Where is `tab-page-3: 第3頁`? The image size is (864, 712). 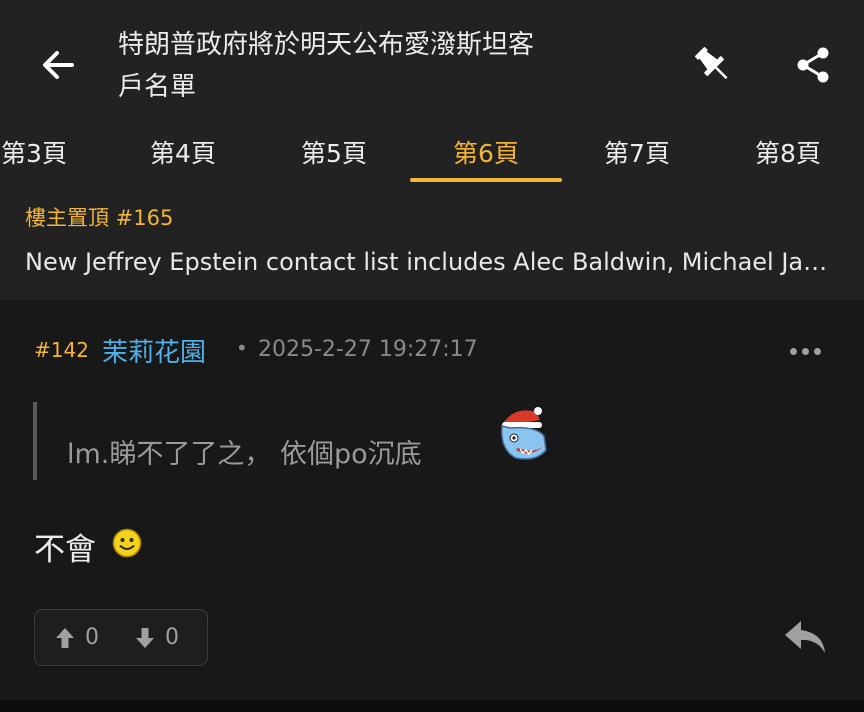 tab-page-3: 第3頁 is located at coordinates (55, 156).